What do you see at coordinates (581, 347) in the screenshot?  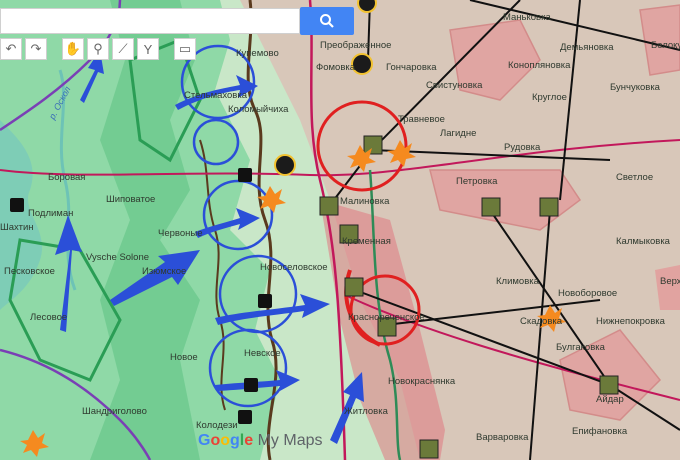 I see `label-bulgakovka: Булгаковка` at bounding box center [581, 347].